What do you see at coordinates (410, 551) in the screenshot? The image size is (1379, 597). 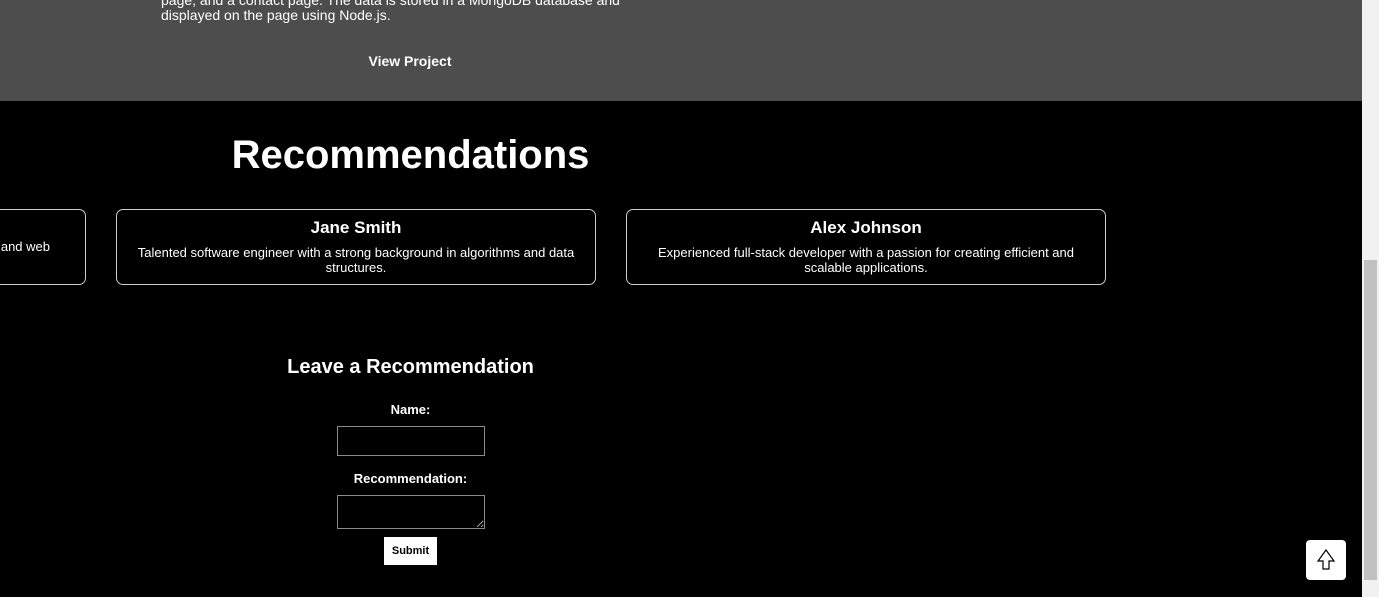 I see `submit-button: Submit` at bounding box center [410, 551].